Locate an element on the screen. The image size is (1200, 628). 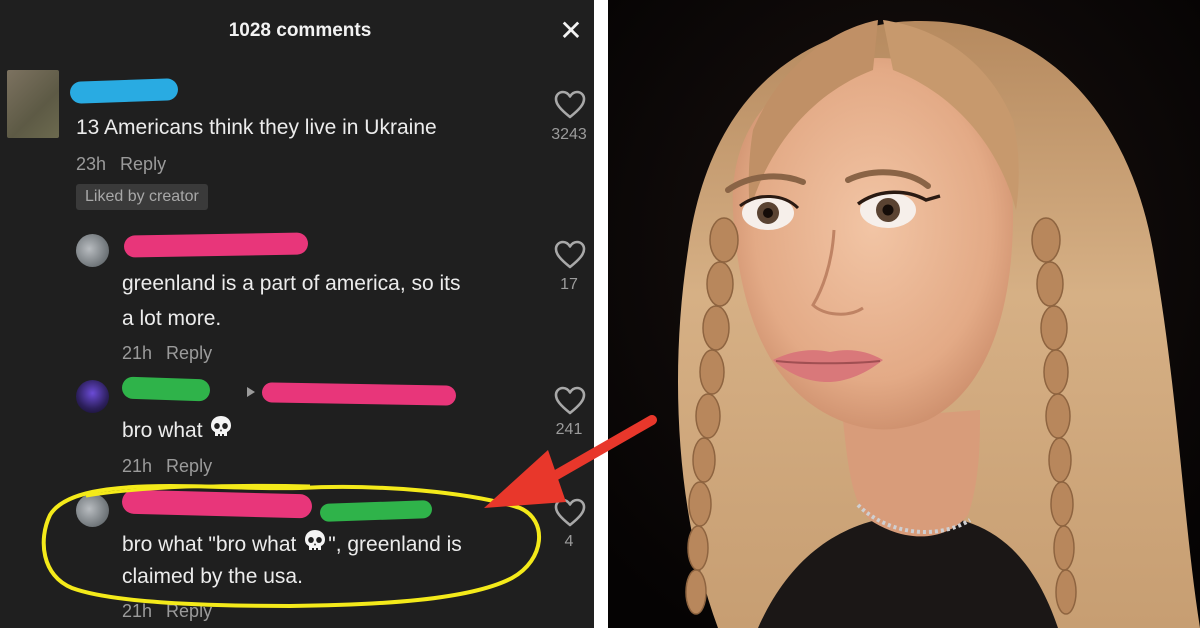
image-divider is located at coordinates (601, 314).